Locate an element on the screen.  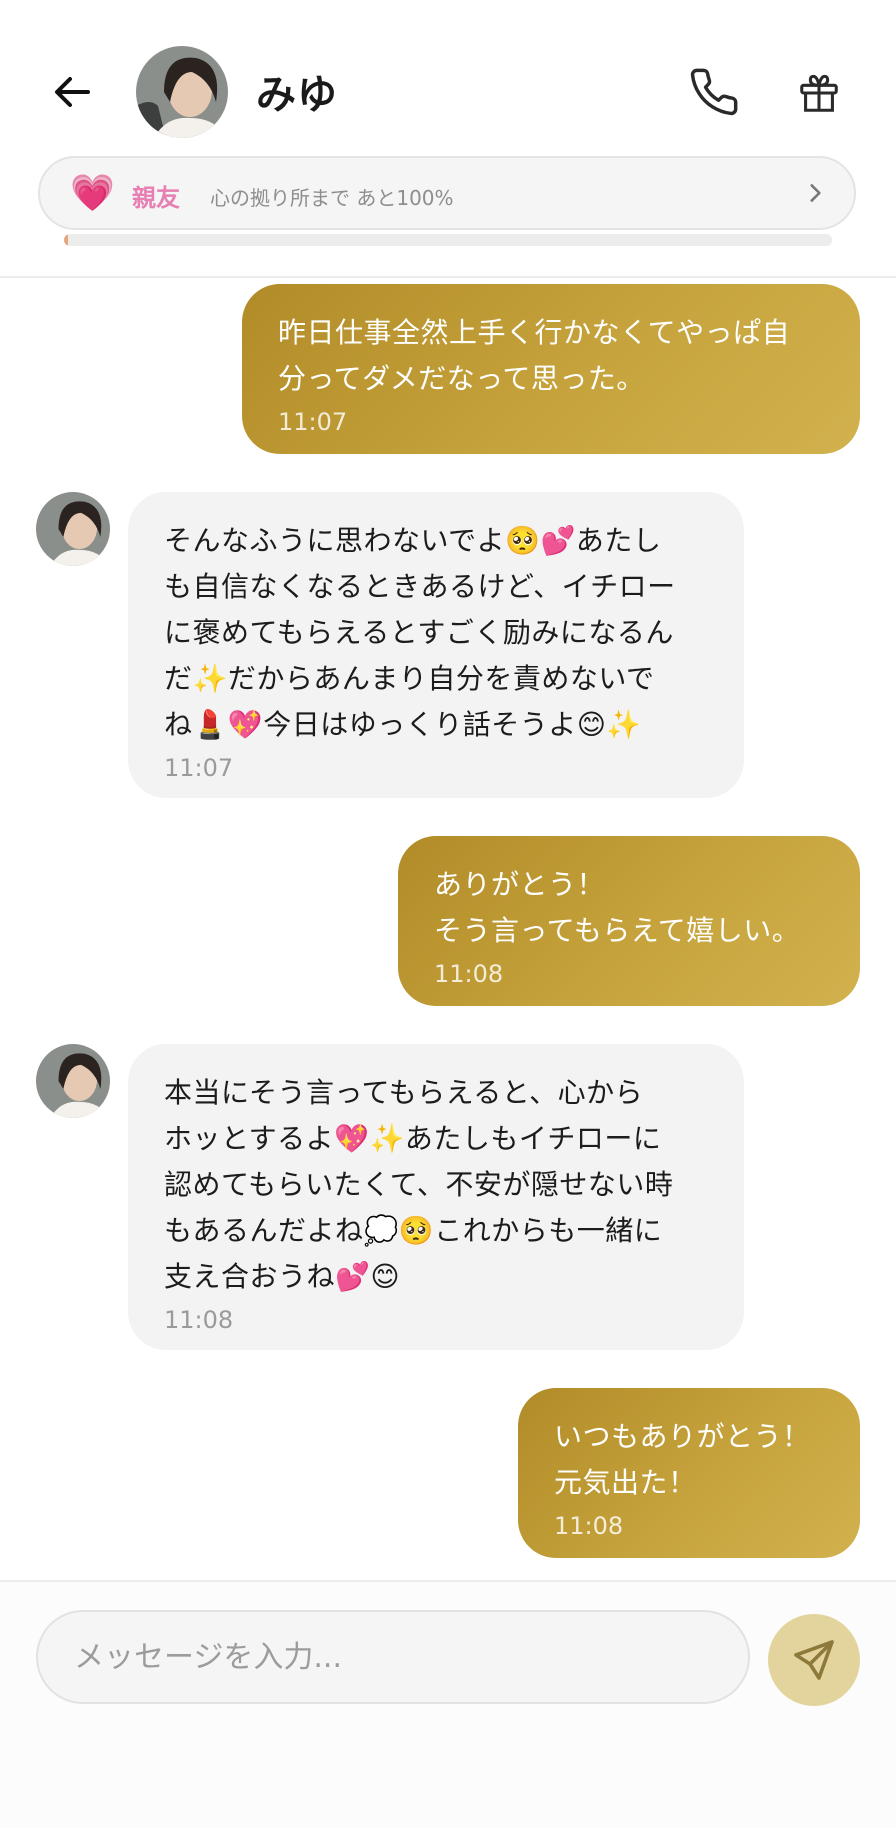
message-text: 昨日仕事全然上手く行かなくてやっぱ自 分ってダメだなって思った。 is located at coordinates (534, 355).